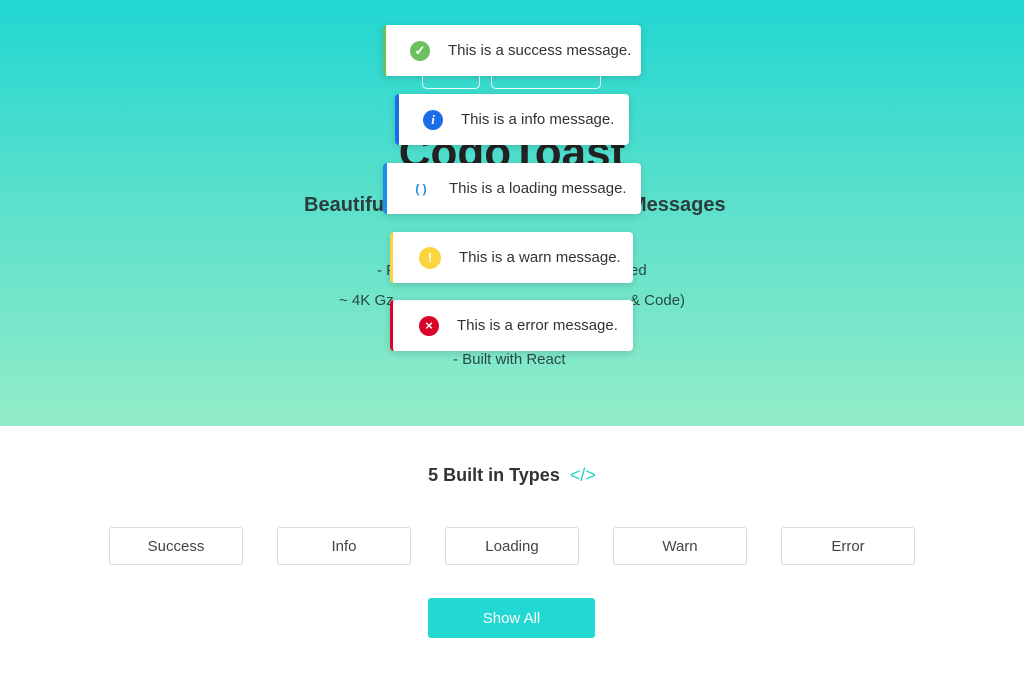 Image resolution: width=1024 pixels, height=697 pixels. Describe the element at coordinates (429, 325) in the screenshot. I see `x-circle-icon: ×` at that location.